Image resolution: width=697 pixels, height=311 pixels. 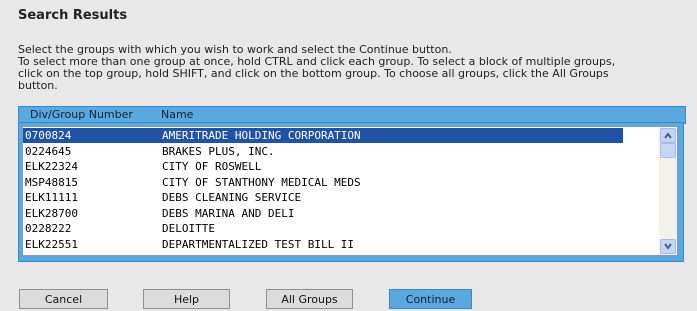 I want to click on scroll-thumb, so click(x=668, y=150).